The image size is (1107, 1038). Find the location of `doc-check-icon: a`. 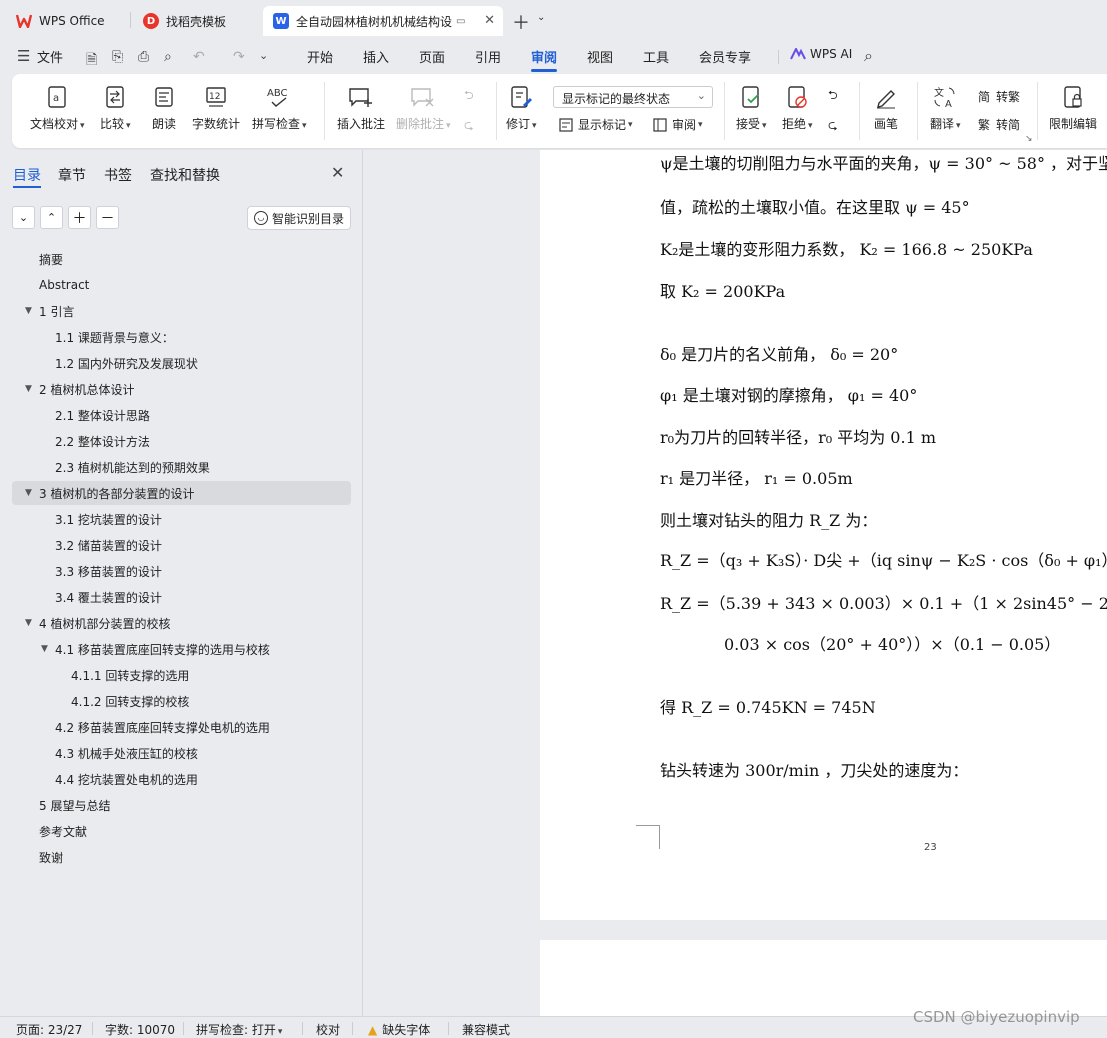

doc-check-icon: a is located at coordinates (57, 97).